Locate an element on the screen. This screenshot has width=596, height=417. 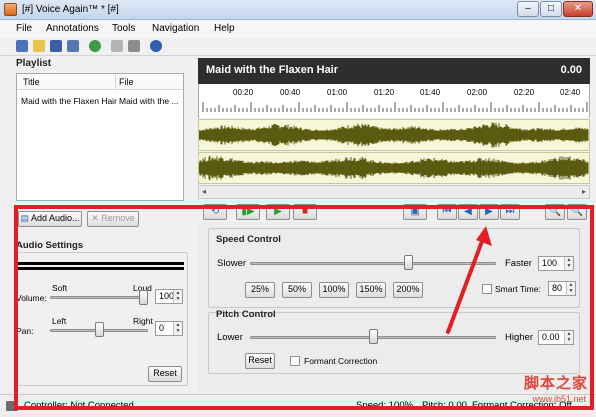
playlist-title: Playlist is located at coordinates (34, 63).